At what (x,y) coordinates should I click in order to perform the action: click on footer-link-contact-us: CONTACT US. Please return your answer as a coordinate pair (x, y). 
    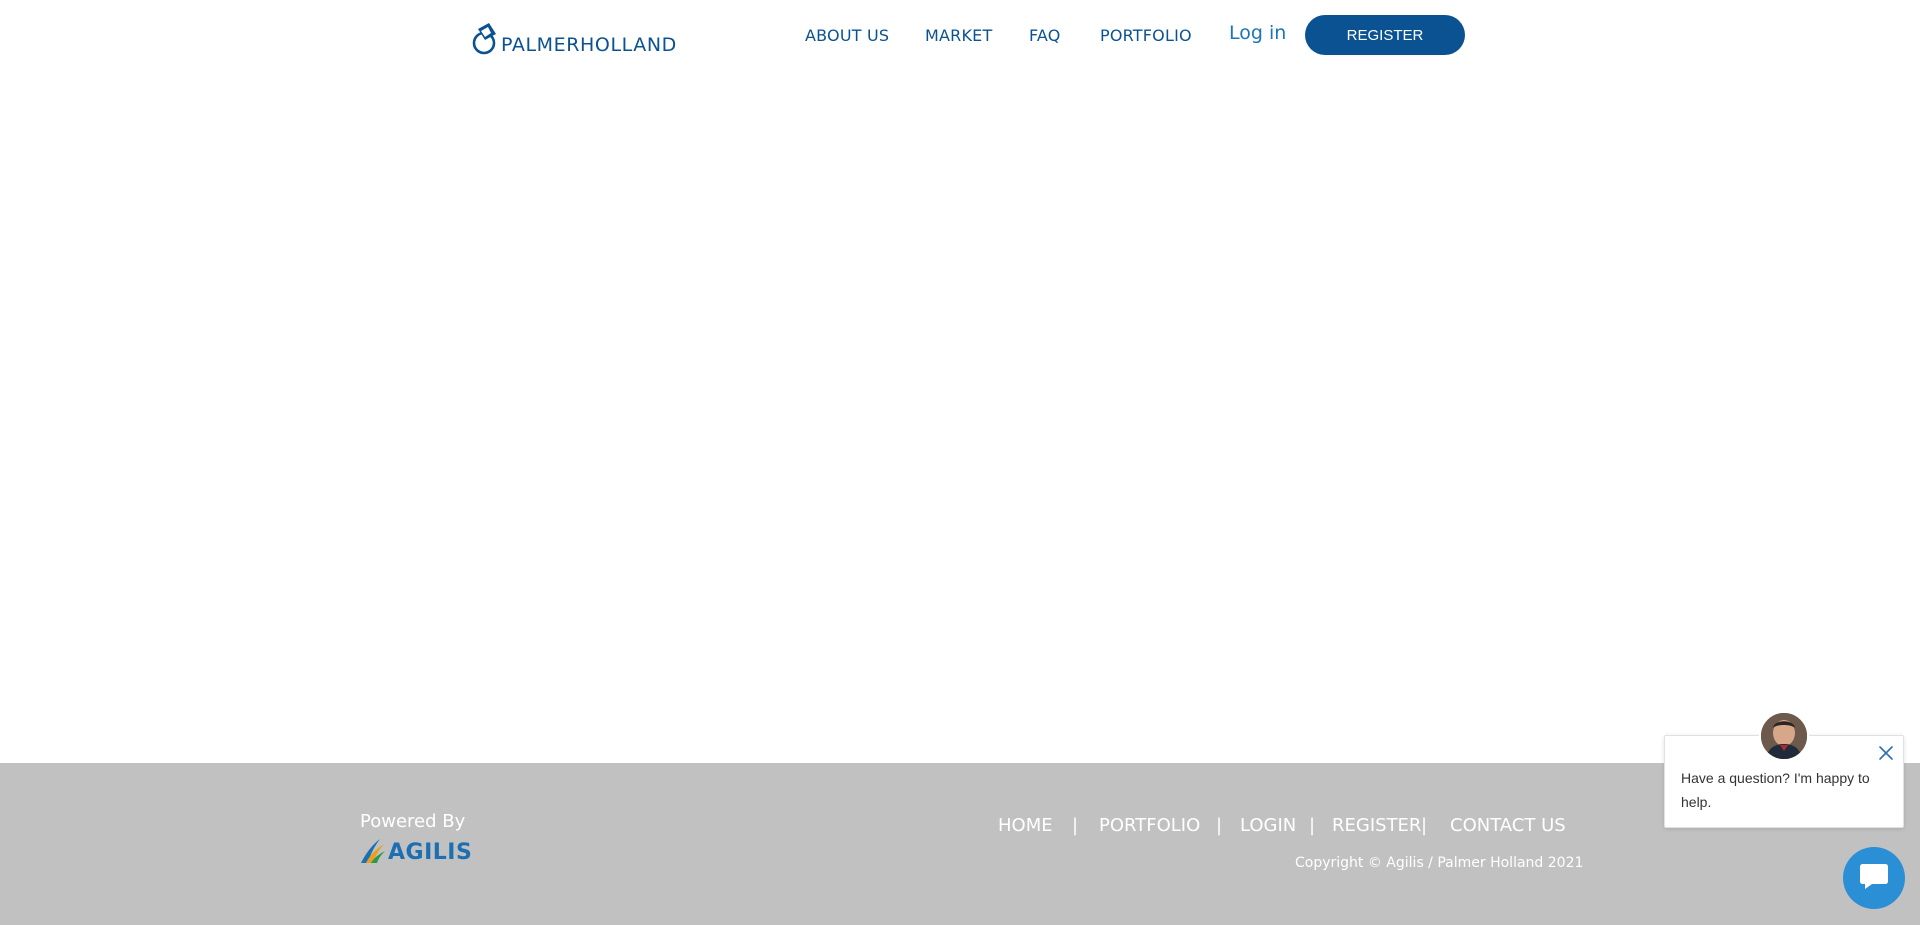
    Looking at the image, I should click on (1508, 825).